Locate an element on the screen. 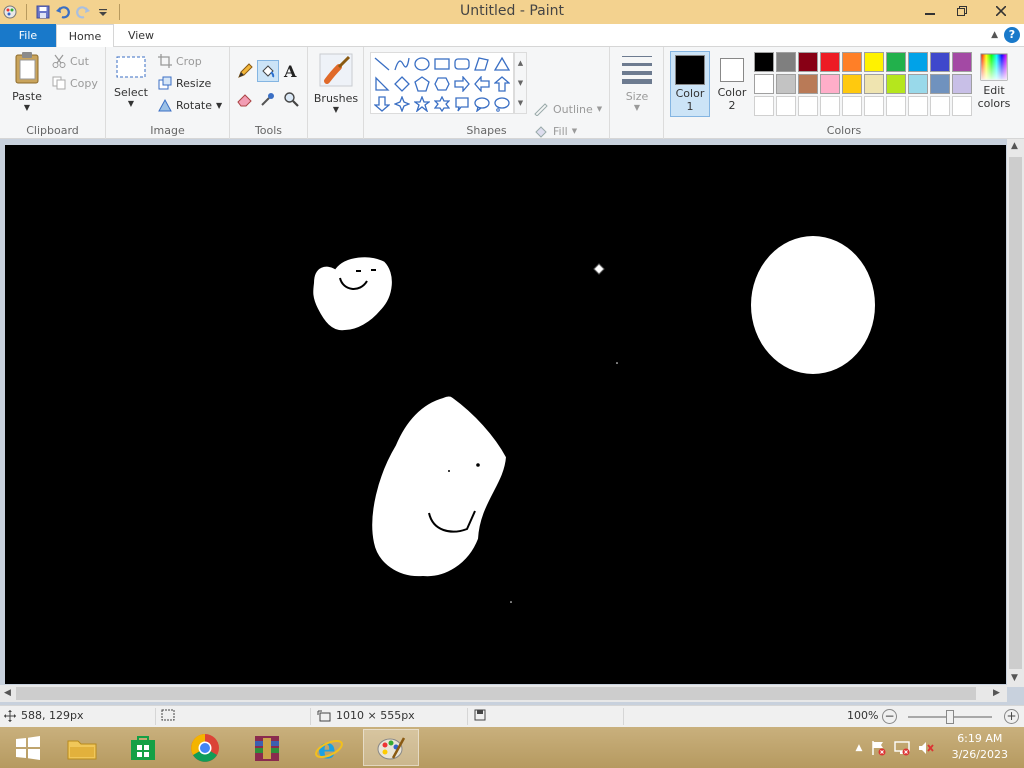 The image size is (1024, 768). start-button is located at coordinates (28, 747).